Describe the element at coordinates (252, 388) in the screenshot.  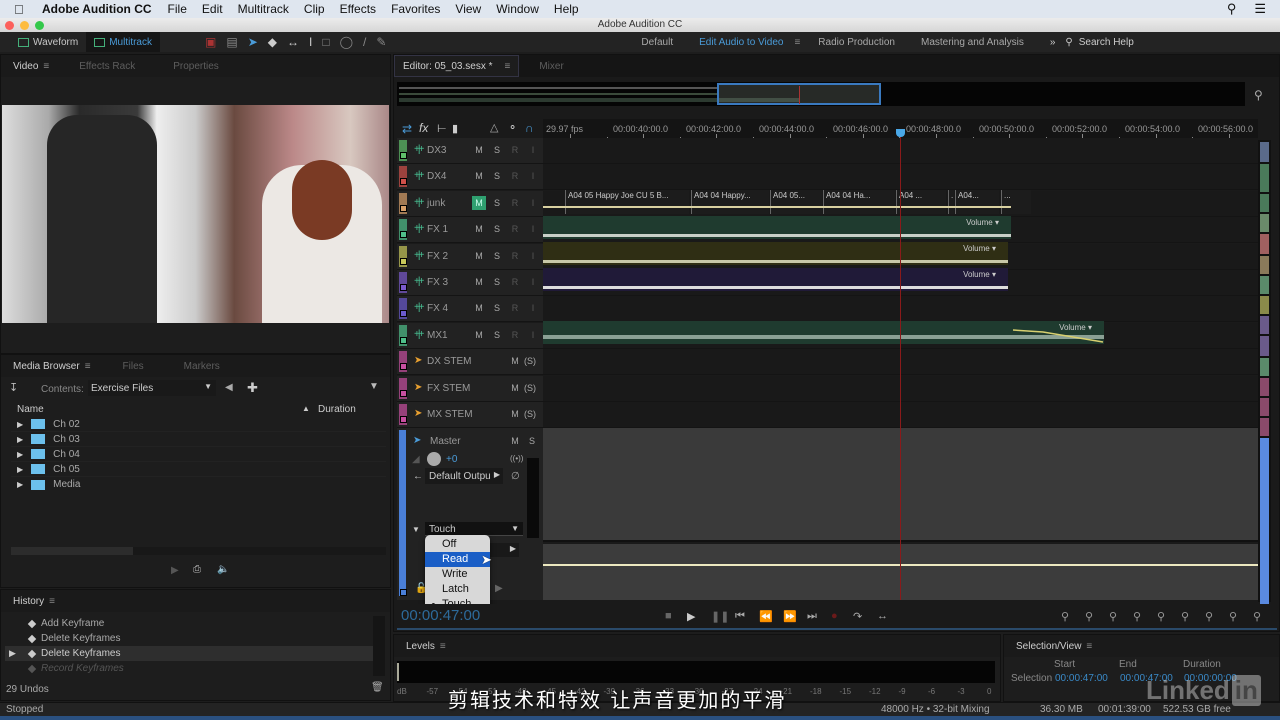
I see `add-shortcut-icon: ✚` at that location.